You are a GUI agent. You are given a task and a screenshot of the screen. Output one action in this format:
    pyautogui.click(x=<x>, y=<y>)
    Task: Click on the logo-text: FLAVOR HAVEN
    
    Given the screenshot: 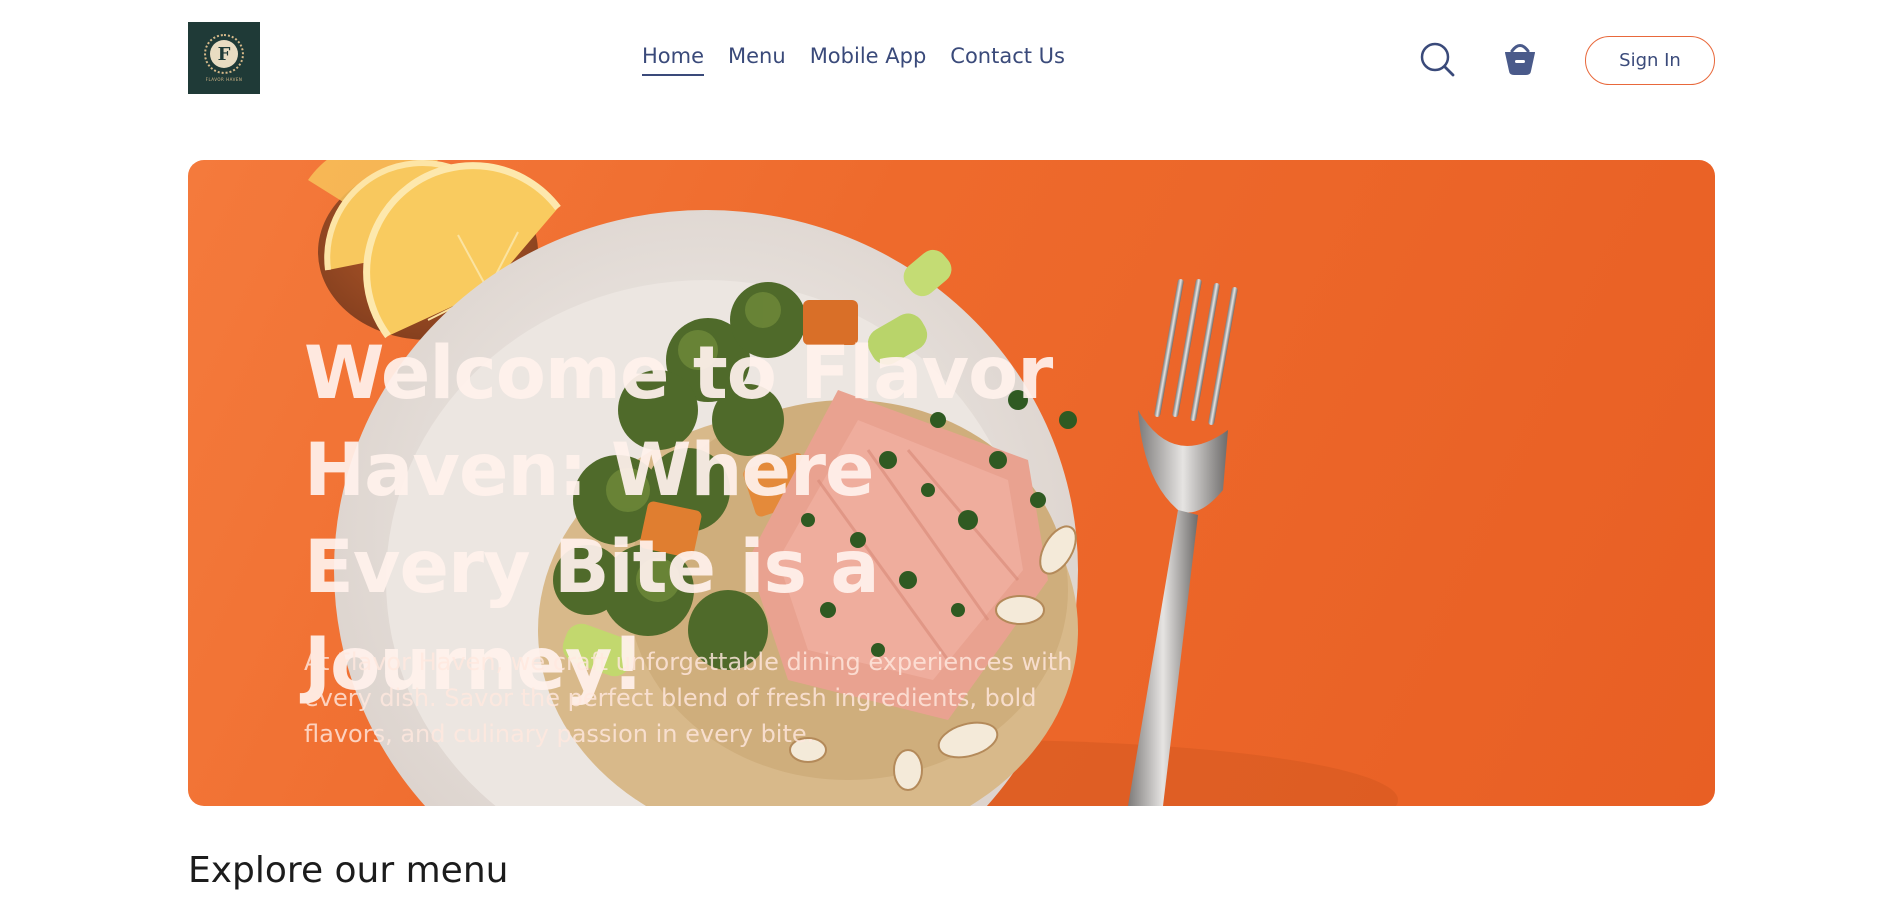 What is the action you would take?
    pyautogui.click(x=224, y=79)
    